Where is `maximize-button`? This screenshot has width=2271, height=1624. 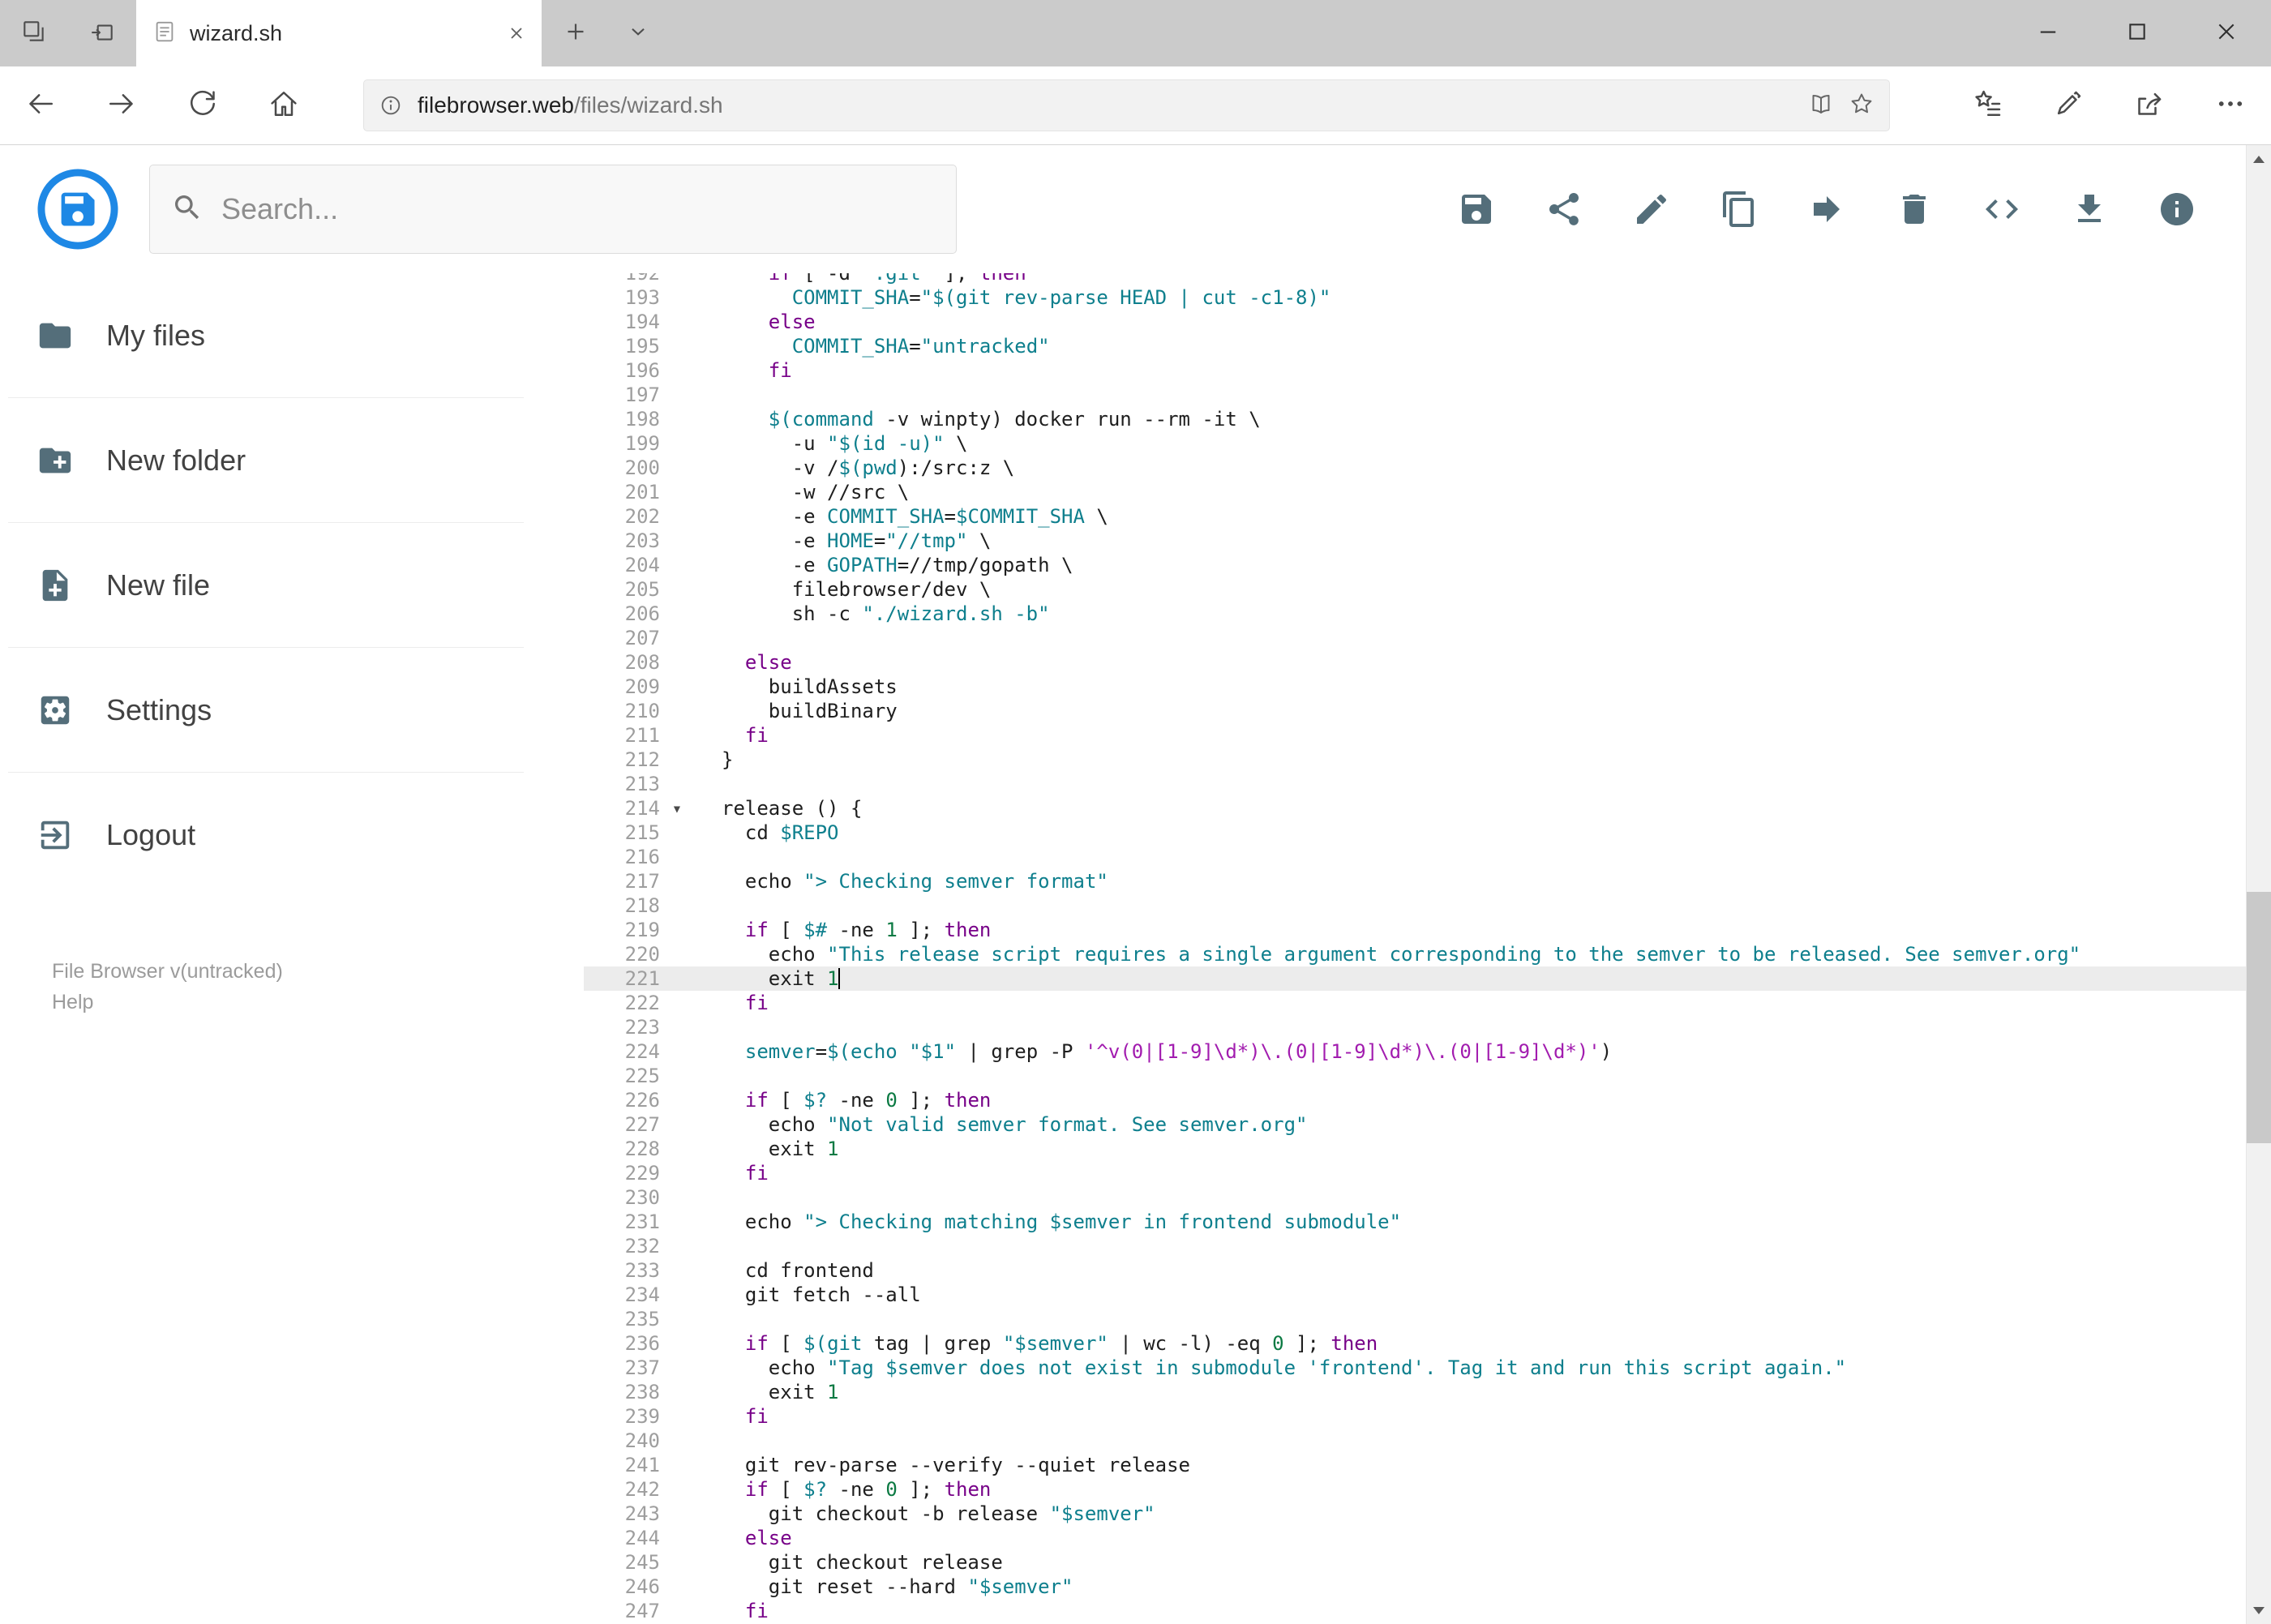
maximize-button is located at coordinates (2137, 33).